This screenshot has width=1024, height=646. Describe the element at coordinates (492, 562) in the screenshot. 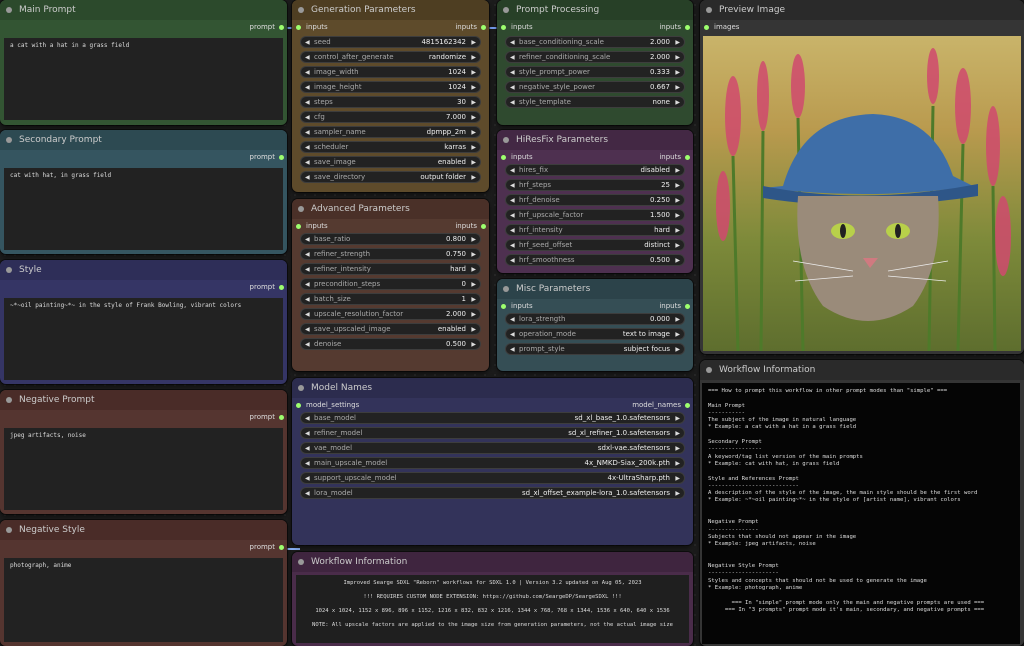

I see `node-title: Workflow Information` at that location.